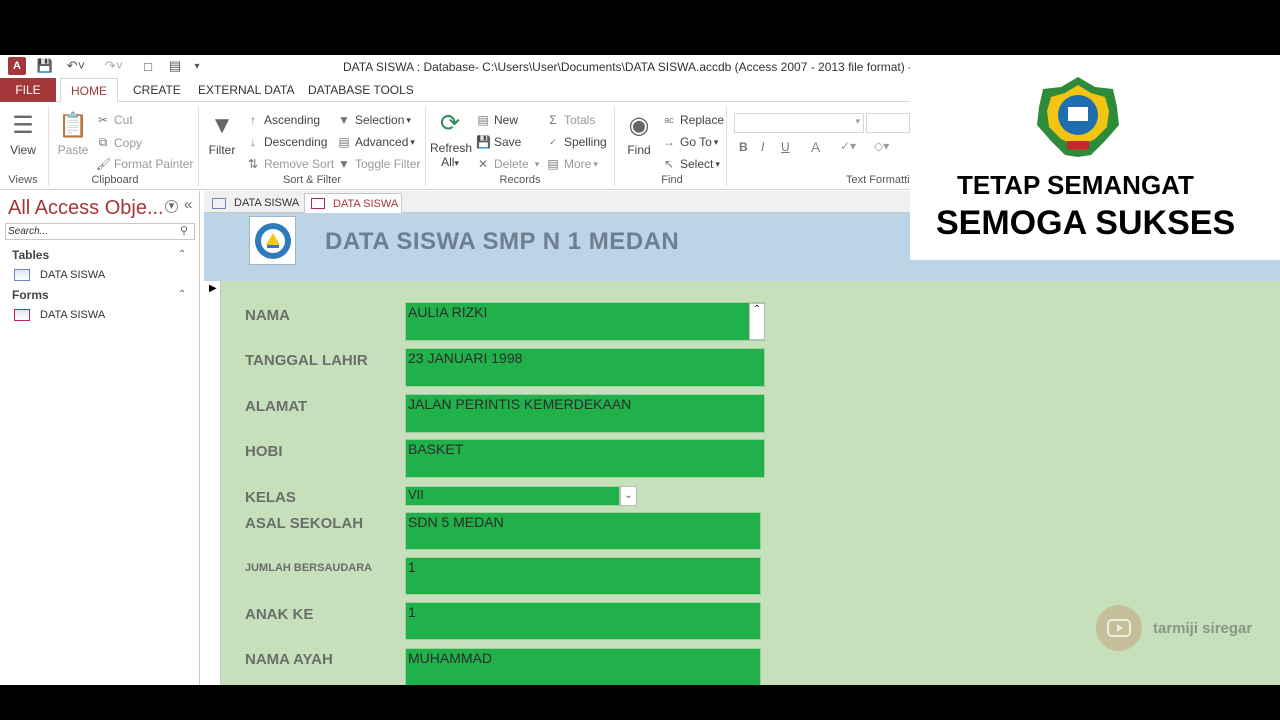 This screenshot has height=720, width=1280. I want to click on new-record-button: ▤ New, so click(497, 120).